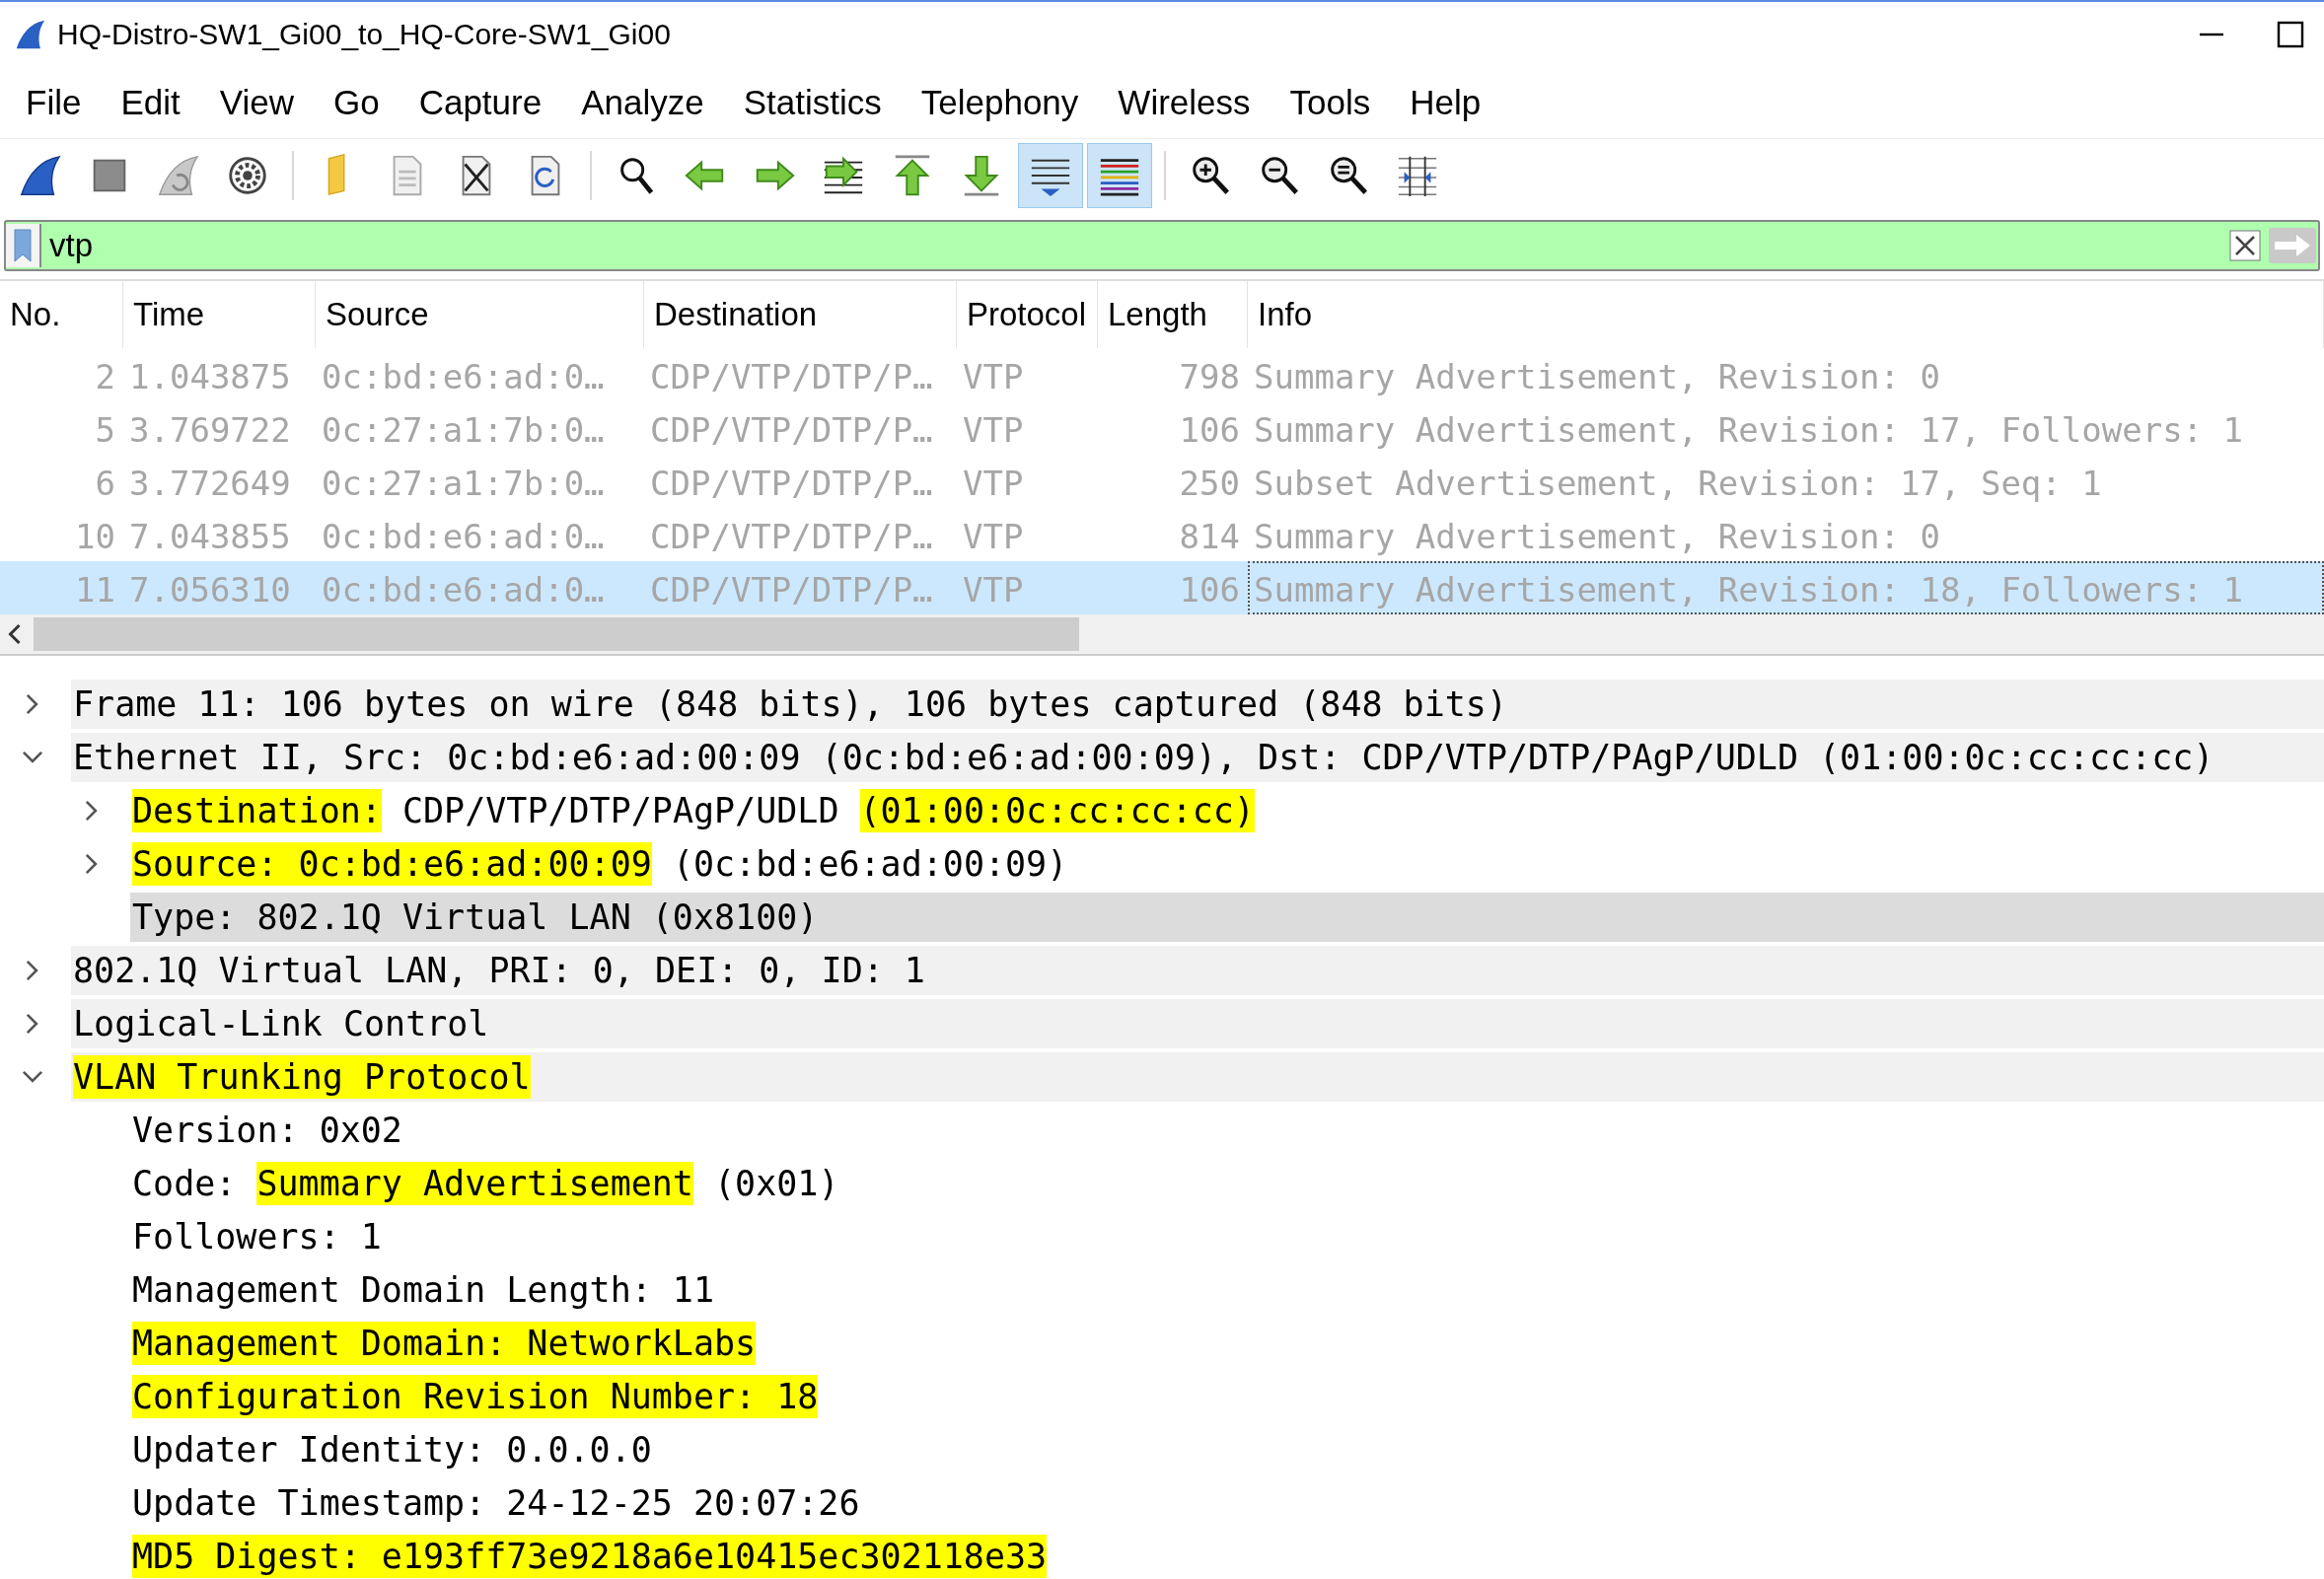 The height and width of the screenshot is (1579, 2324). Describe the element at coordinates (1027, 314) in the screenshot. I see `column-header: Protocol` at that location.